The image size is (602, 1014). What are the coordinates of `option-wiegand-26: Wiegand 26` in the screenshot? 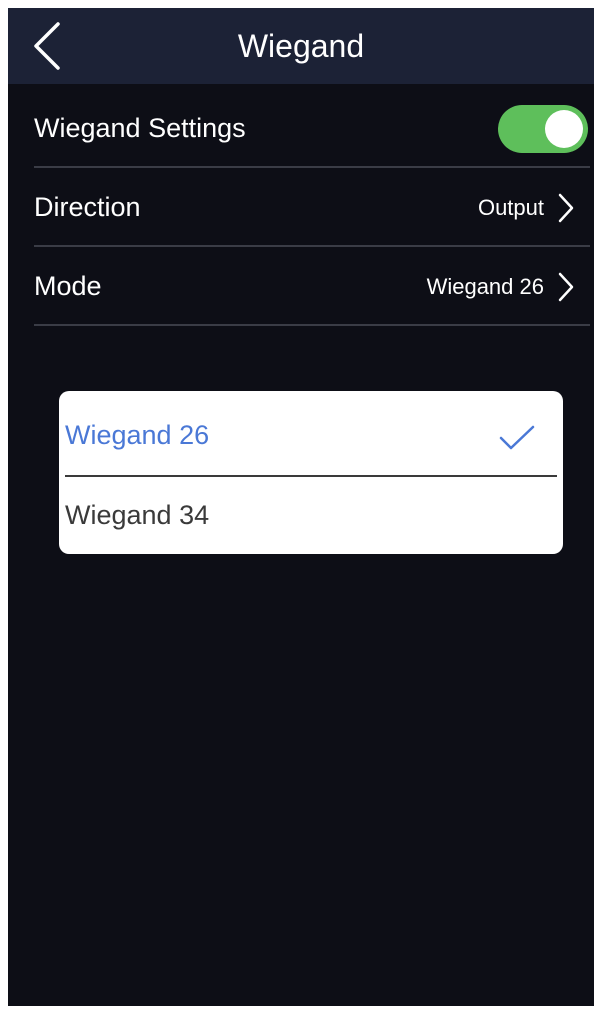 It's located at (311, 435).